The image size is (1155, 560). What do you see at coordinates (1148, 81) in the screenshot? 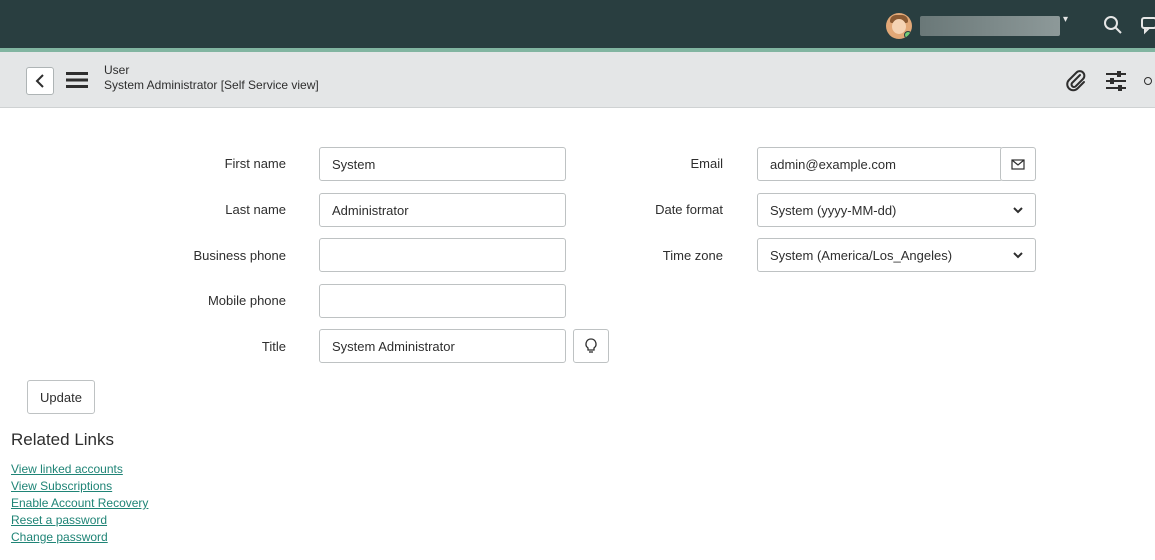
I see `more-options-icon` at bounding box center [1148, 81].